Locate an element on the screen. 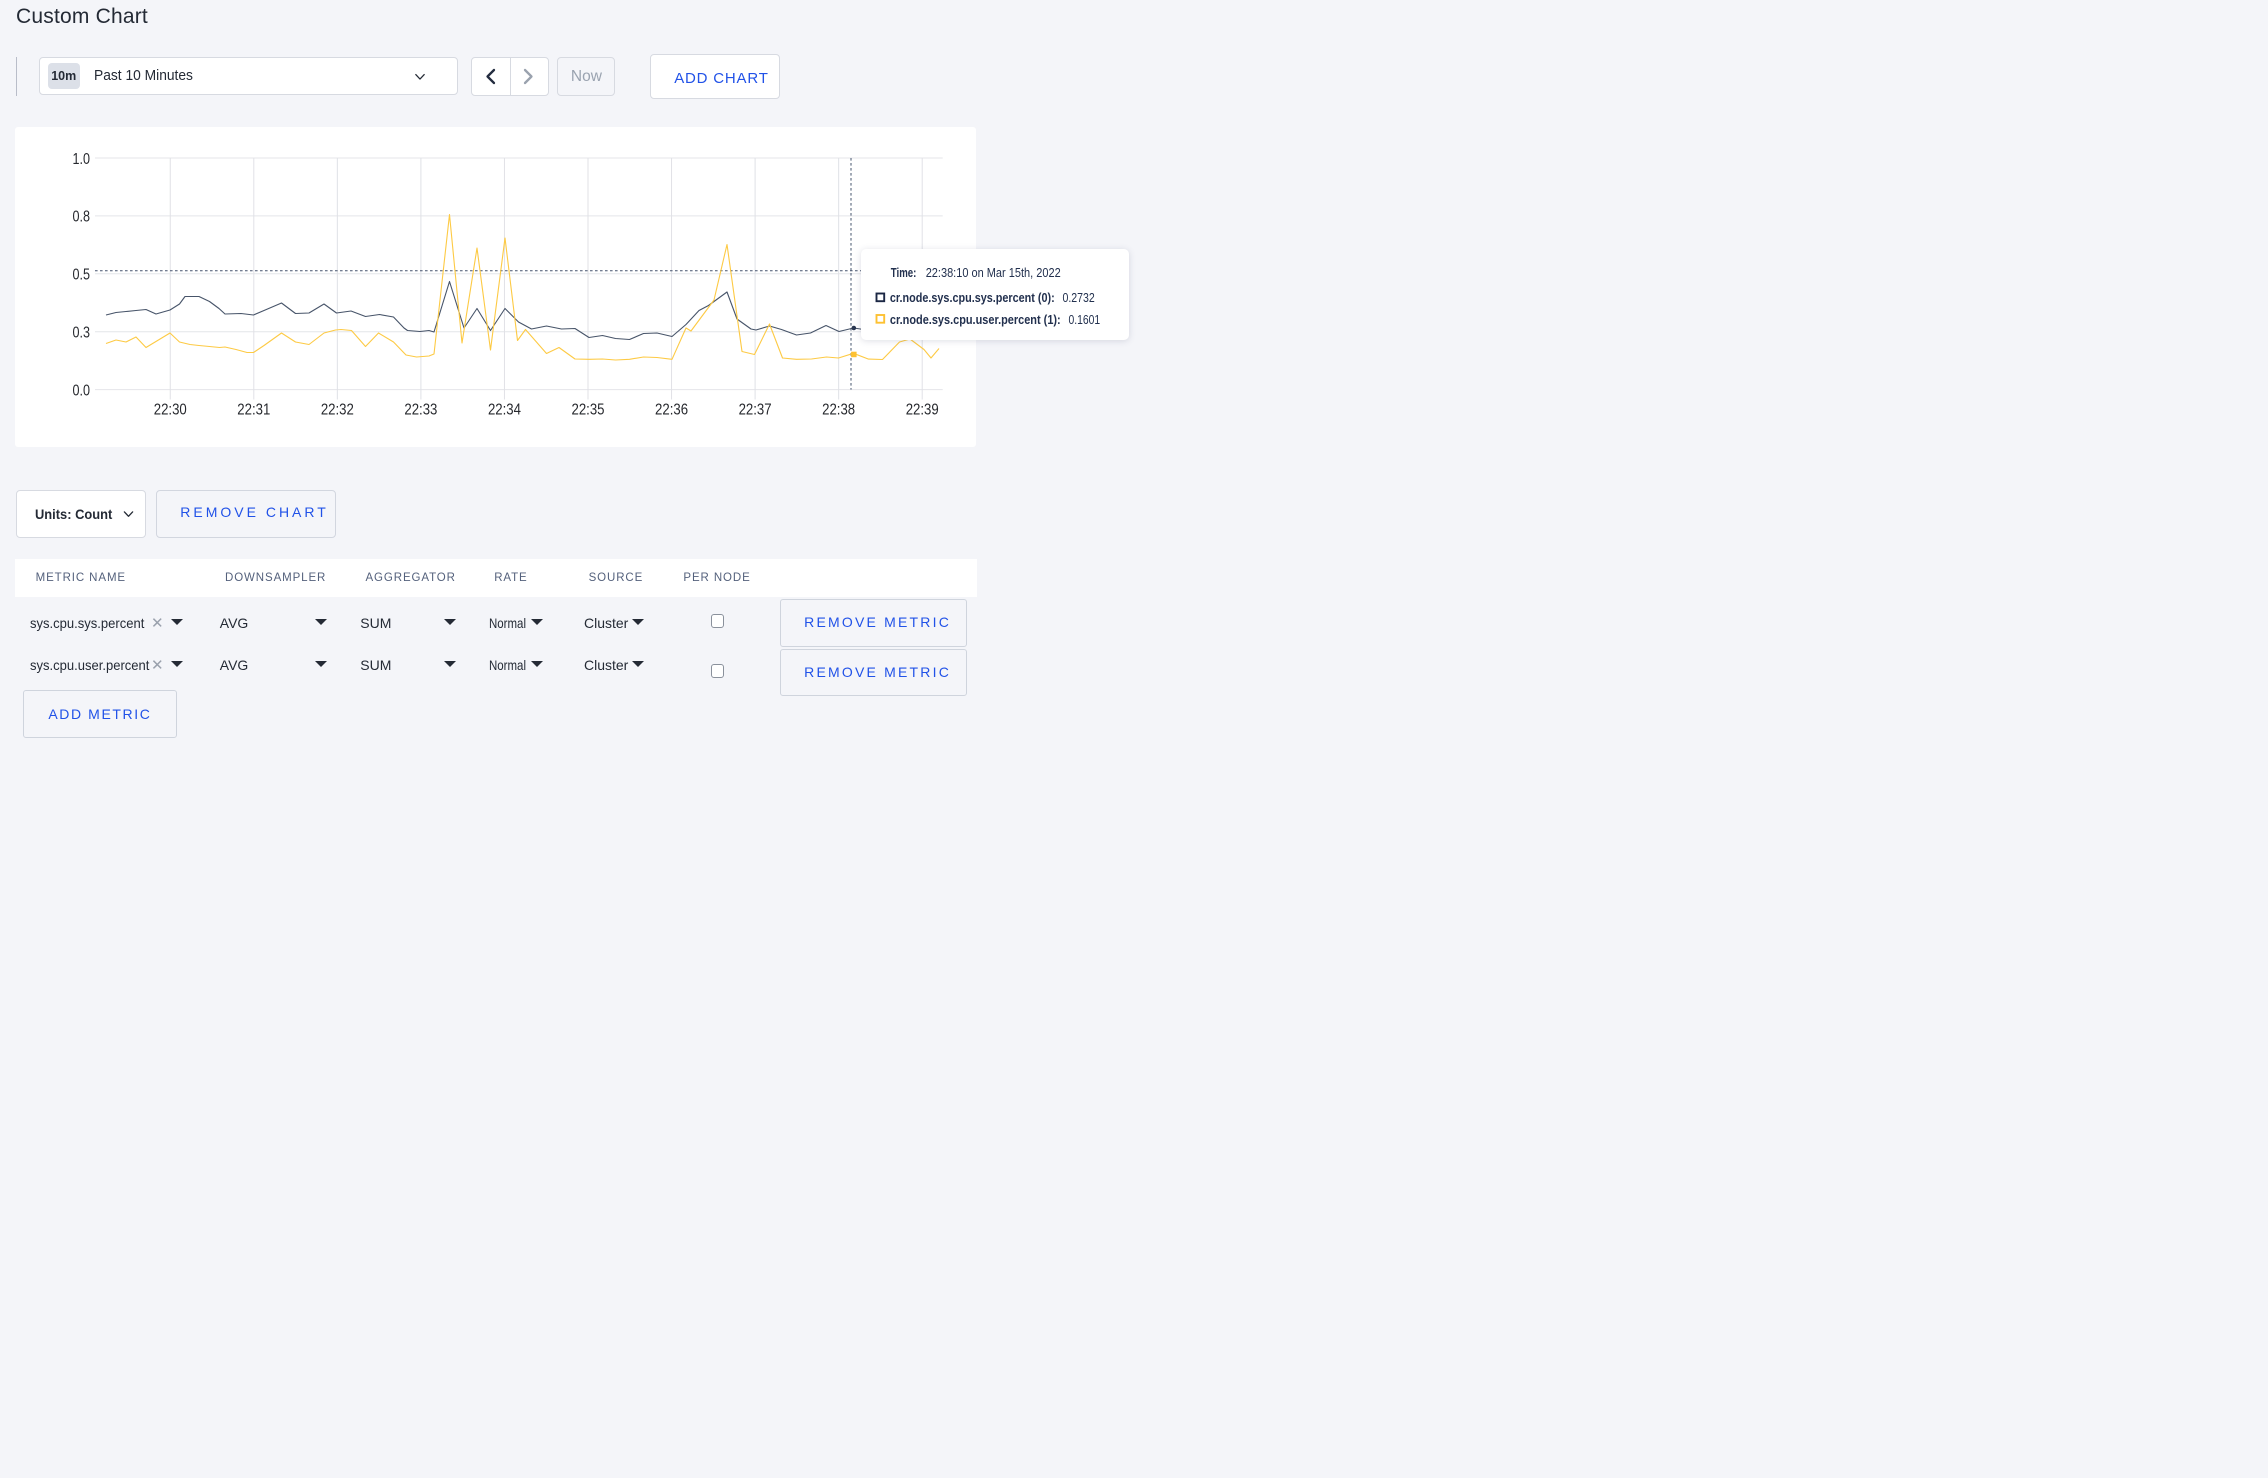  svg-text: 0.1601 is located at coordinates (1085, 319).